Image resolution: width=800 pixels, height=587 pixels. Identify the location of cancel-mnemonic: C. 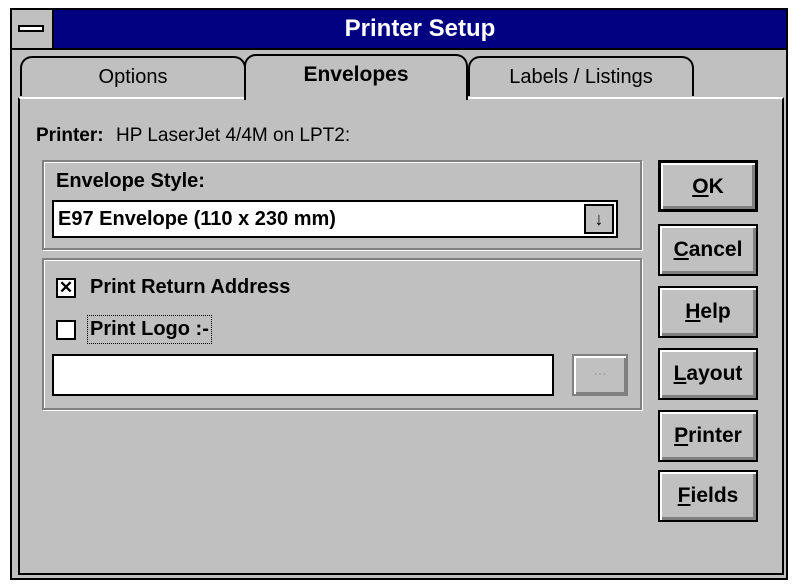
(681, 249).